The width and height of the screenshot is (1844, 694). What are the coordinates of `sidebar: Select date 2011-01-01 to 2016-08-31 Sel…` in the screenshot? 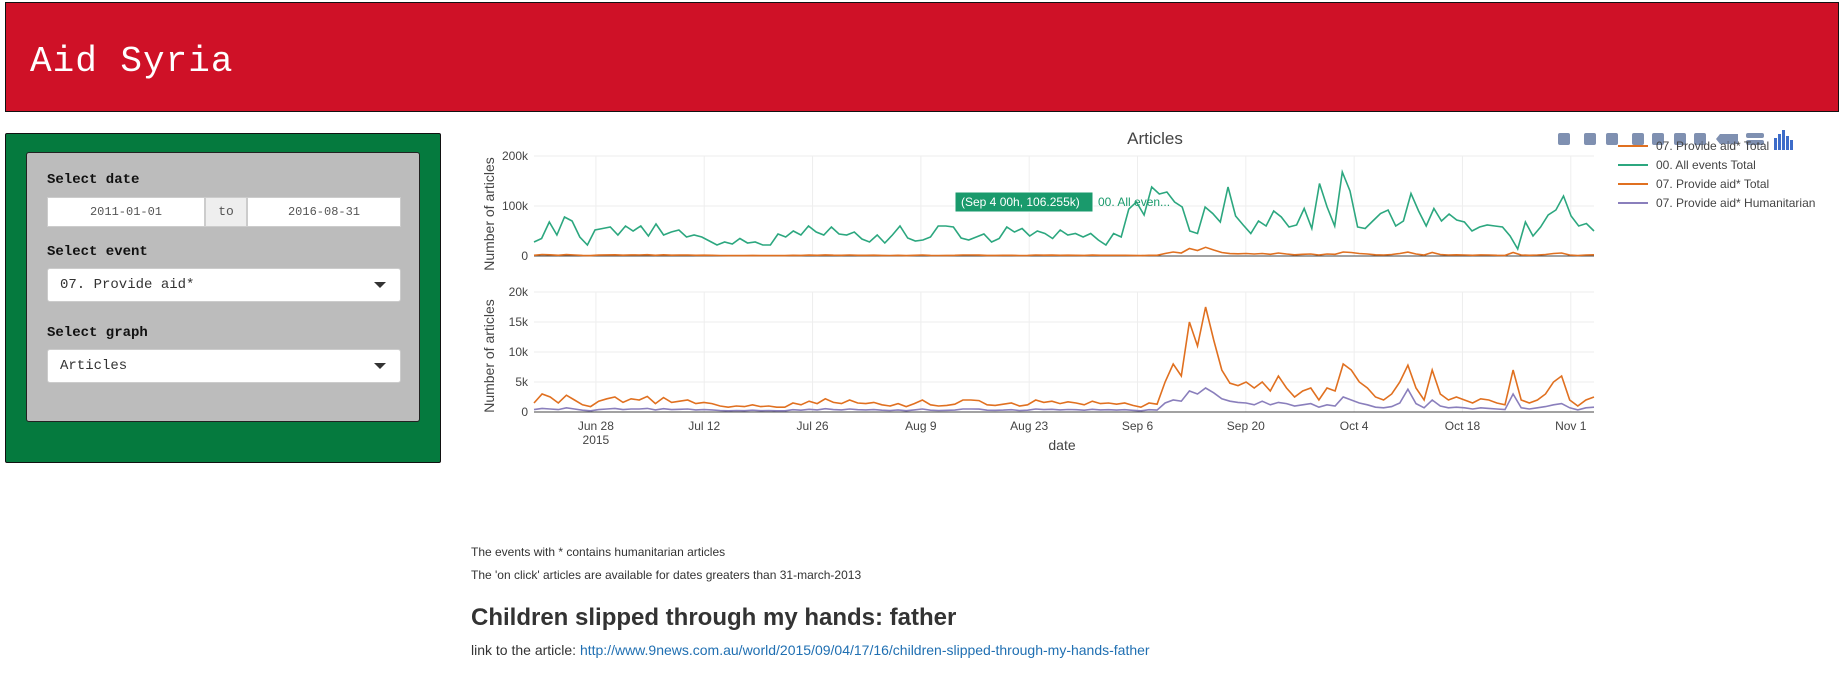 It's located at (223, 298).